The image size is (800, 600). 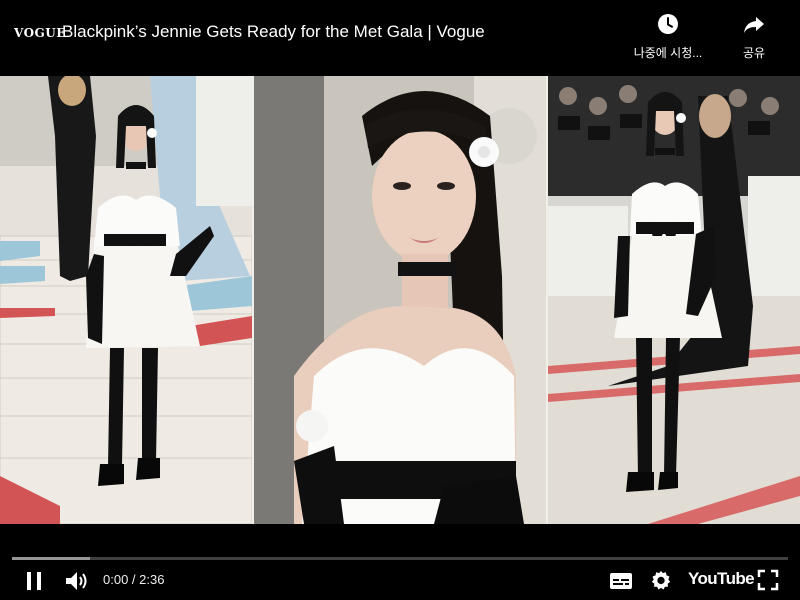 I want to click on subtitles-button, so click(x=621, y=581).